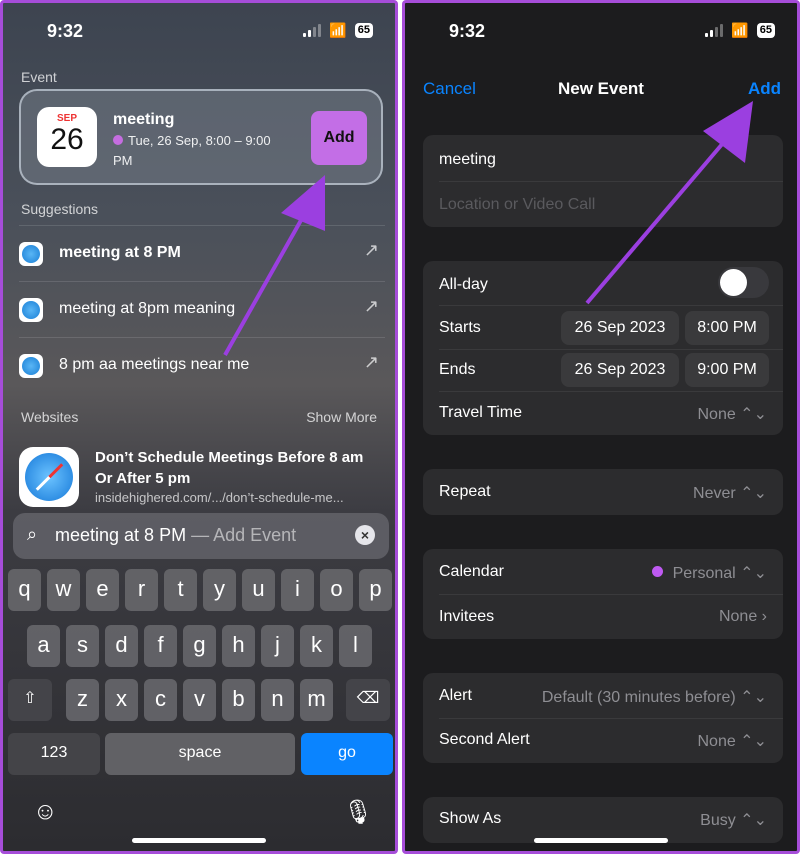  I want to click on safari-app-icon, so click(49, 477).